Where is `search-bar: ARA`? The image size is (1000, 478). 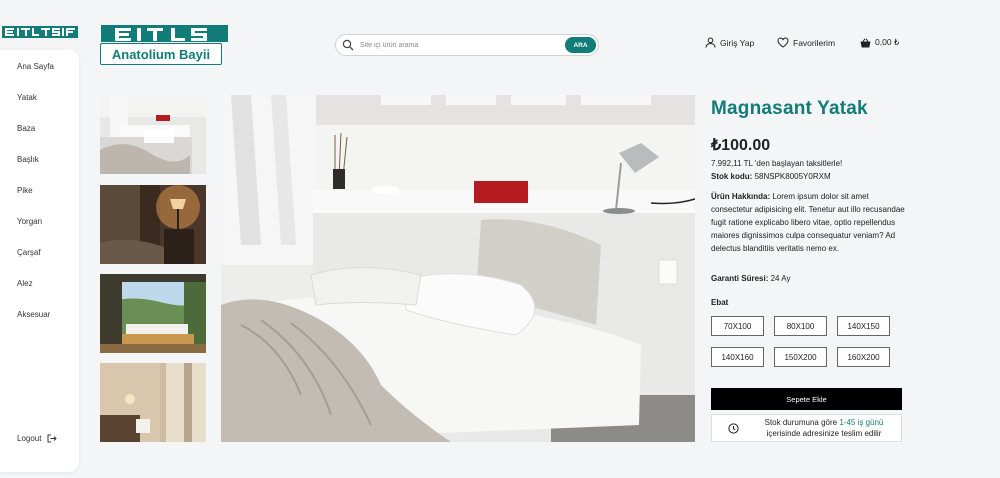 search-bar: ARA is located at coordinates (467, 45).